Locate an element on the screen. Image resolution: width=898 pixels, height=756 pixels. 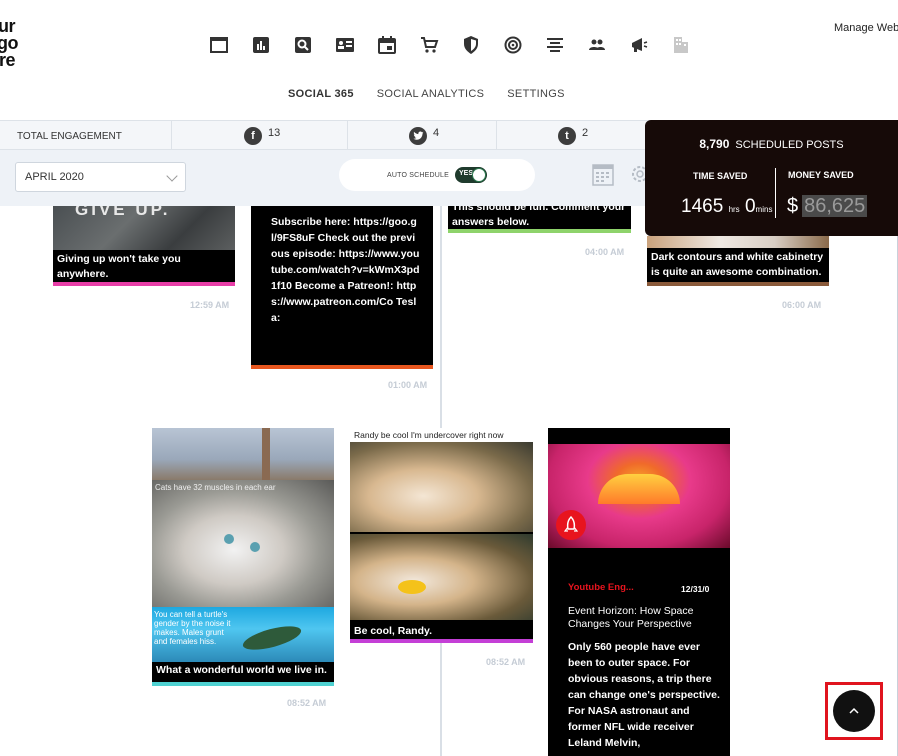
money-amount: 86,625 is located at coordinates (835, 206).